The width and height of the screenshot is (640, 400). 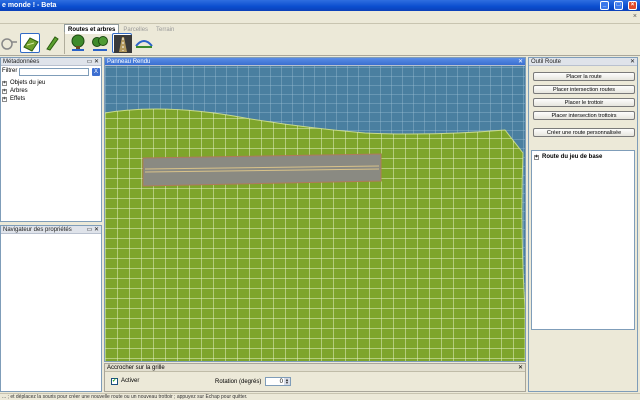 I want to click on place-road-button: Placer la route, so click(x=584, y=76).